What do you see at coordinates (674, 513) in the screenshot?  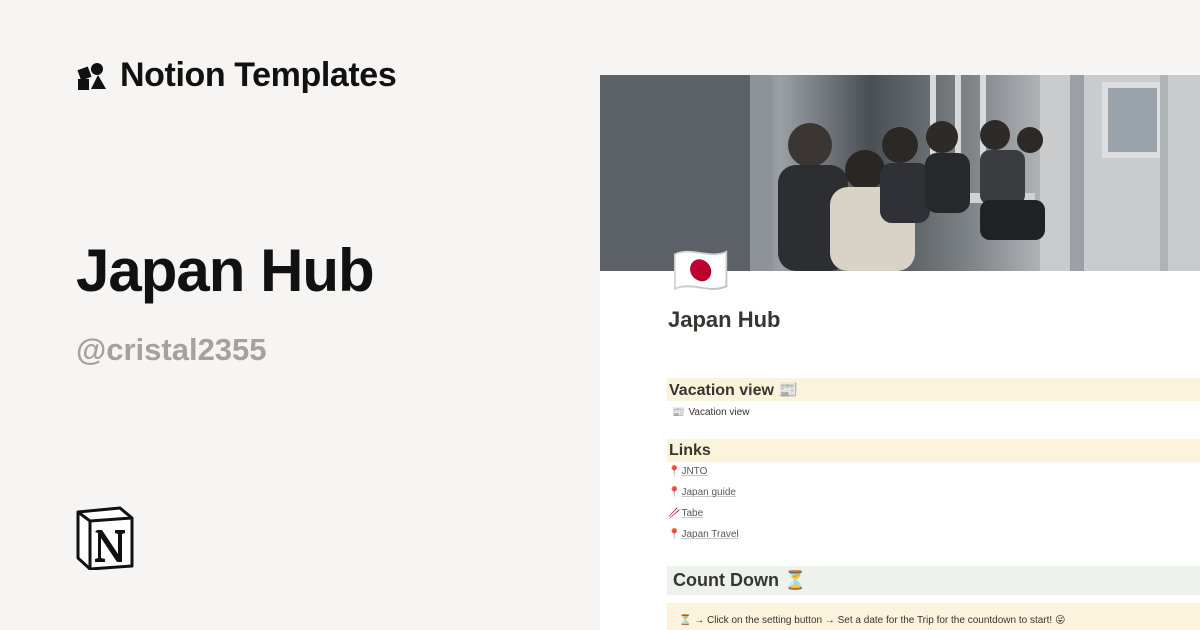 I see `chopsticks-icon: 🥢` at bounding box center [674, 513].